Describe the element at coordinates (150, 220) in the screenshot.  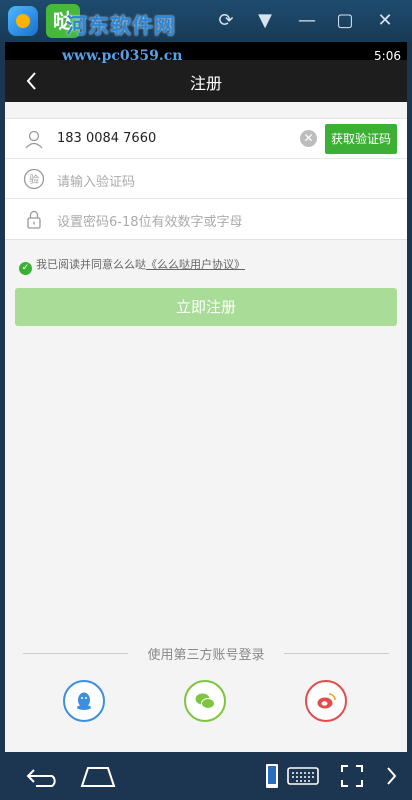
I see `password-input: 设置密码6-18位有效数字或字母` at that location.